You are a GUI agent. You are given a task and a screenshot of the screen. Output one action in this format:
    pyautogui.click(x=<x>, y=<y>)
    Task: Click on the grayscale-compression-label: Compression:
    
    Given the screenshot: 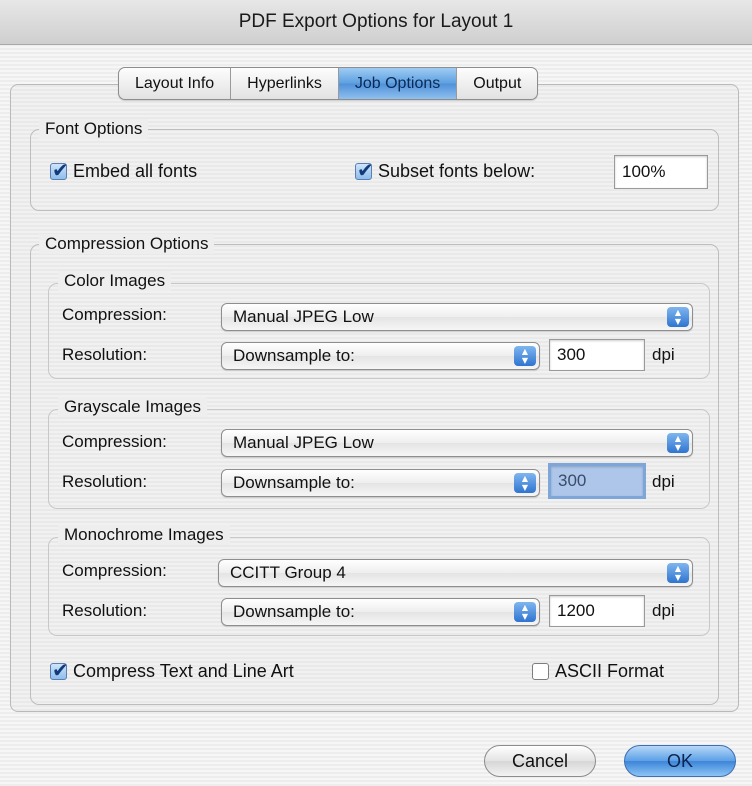 What is the action you would take?
    pyautogui.click(x=114, y=441)
    